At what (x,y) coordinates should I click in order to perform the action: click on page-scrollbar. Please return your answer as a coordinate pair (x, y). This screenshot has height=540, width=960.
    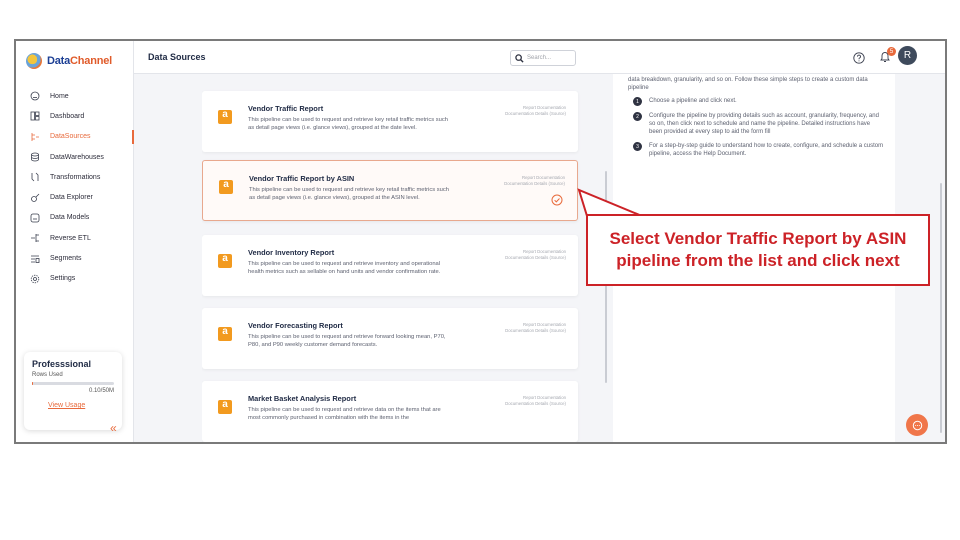
    Looking at the image, I should click on (941, 308).